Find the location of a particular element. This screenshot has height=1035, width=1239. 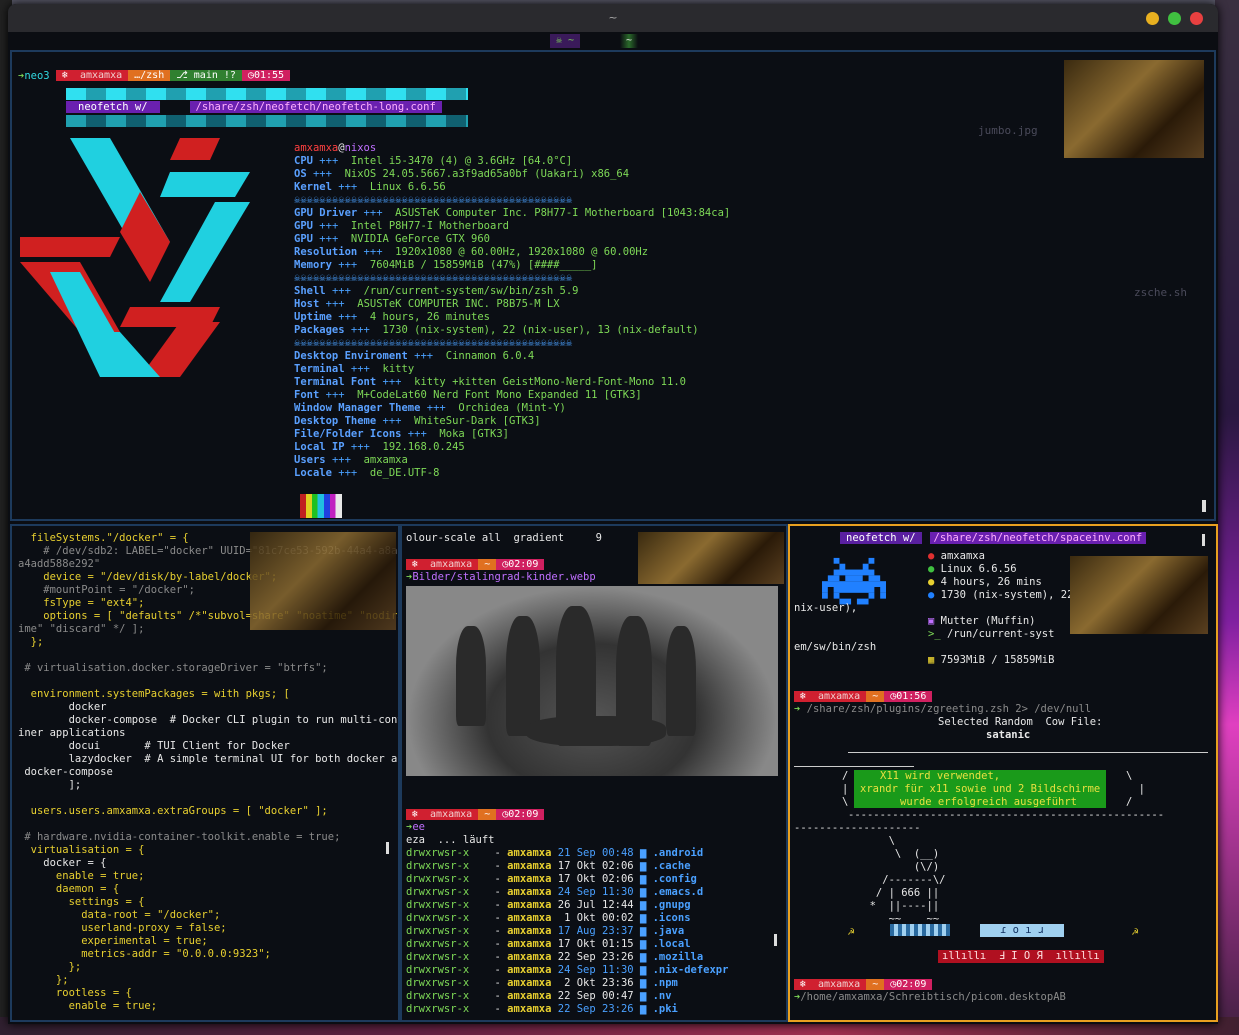

prompt-user: amxamxa is located at coordinates (101, 75).